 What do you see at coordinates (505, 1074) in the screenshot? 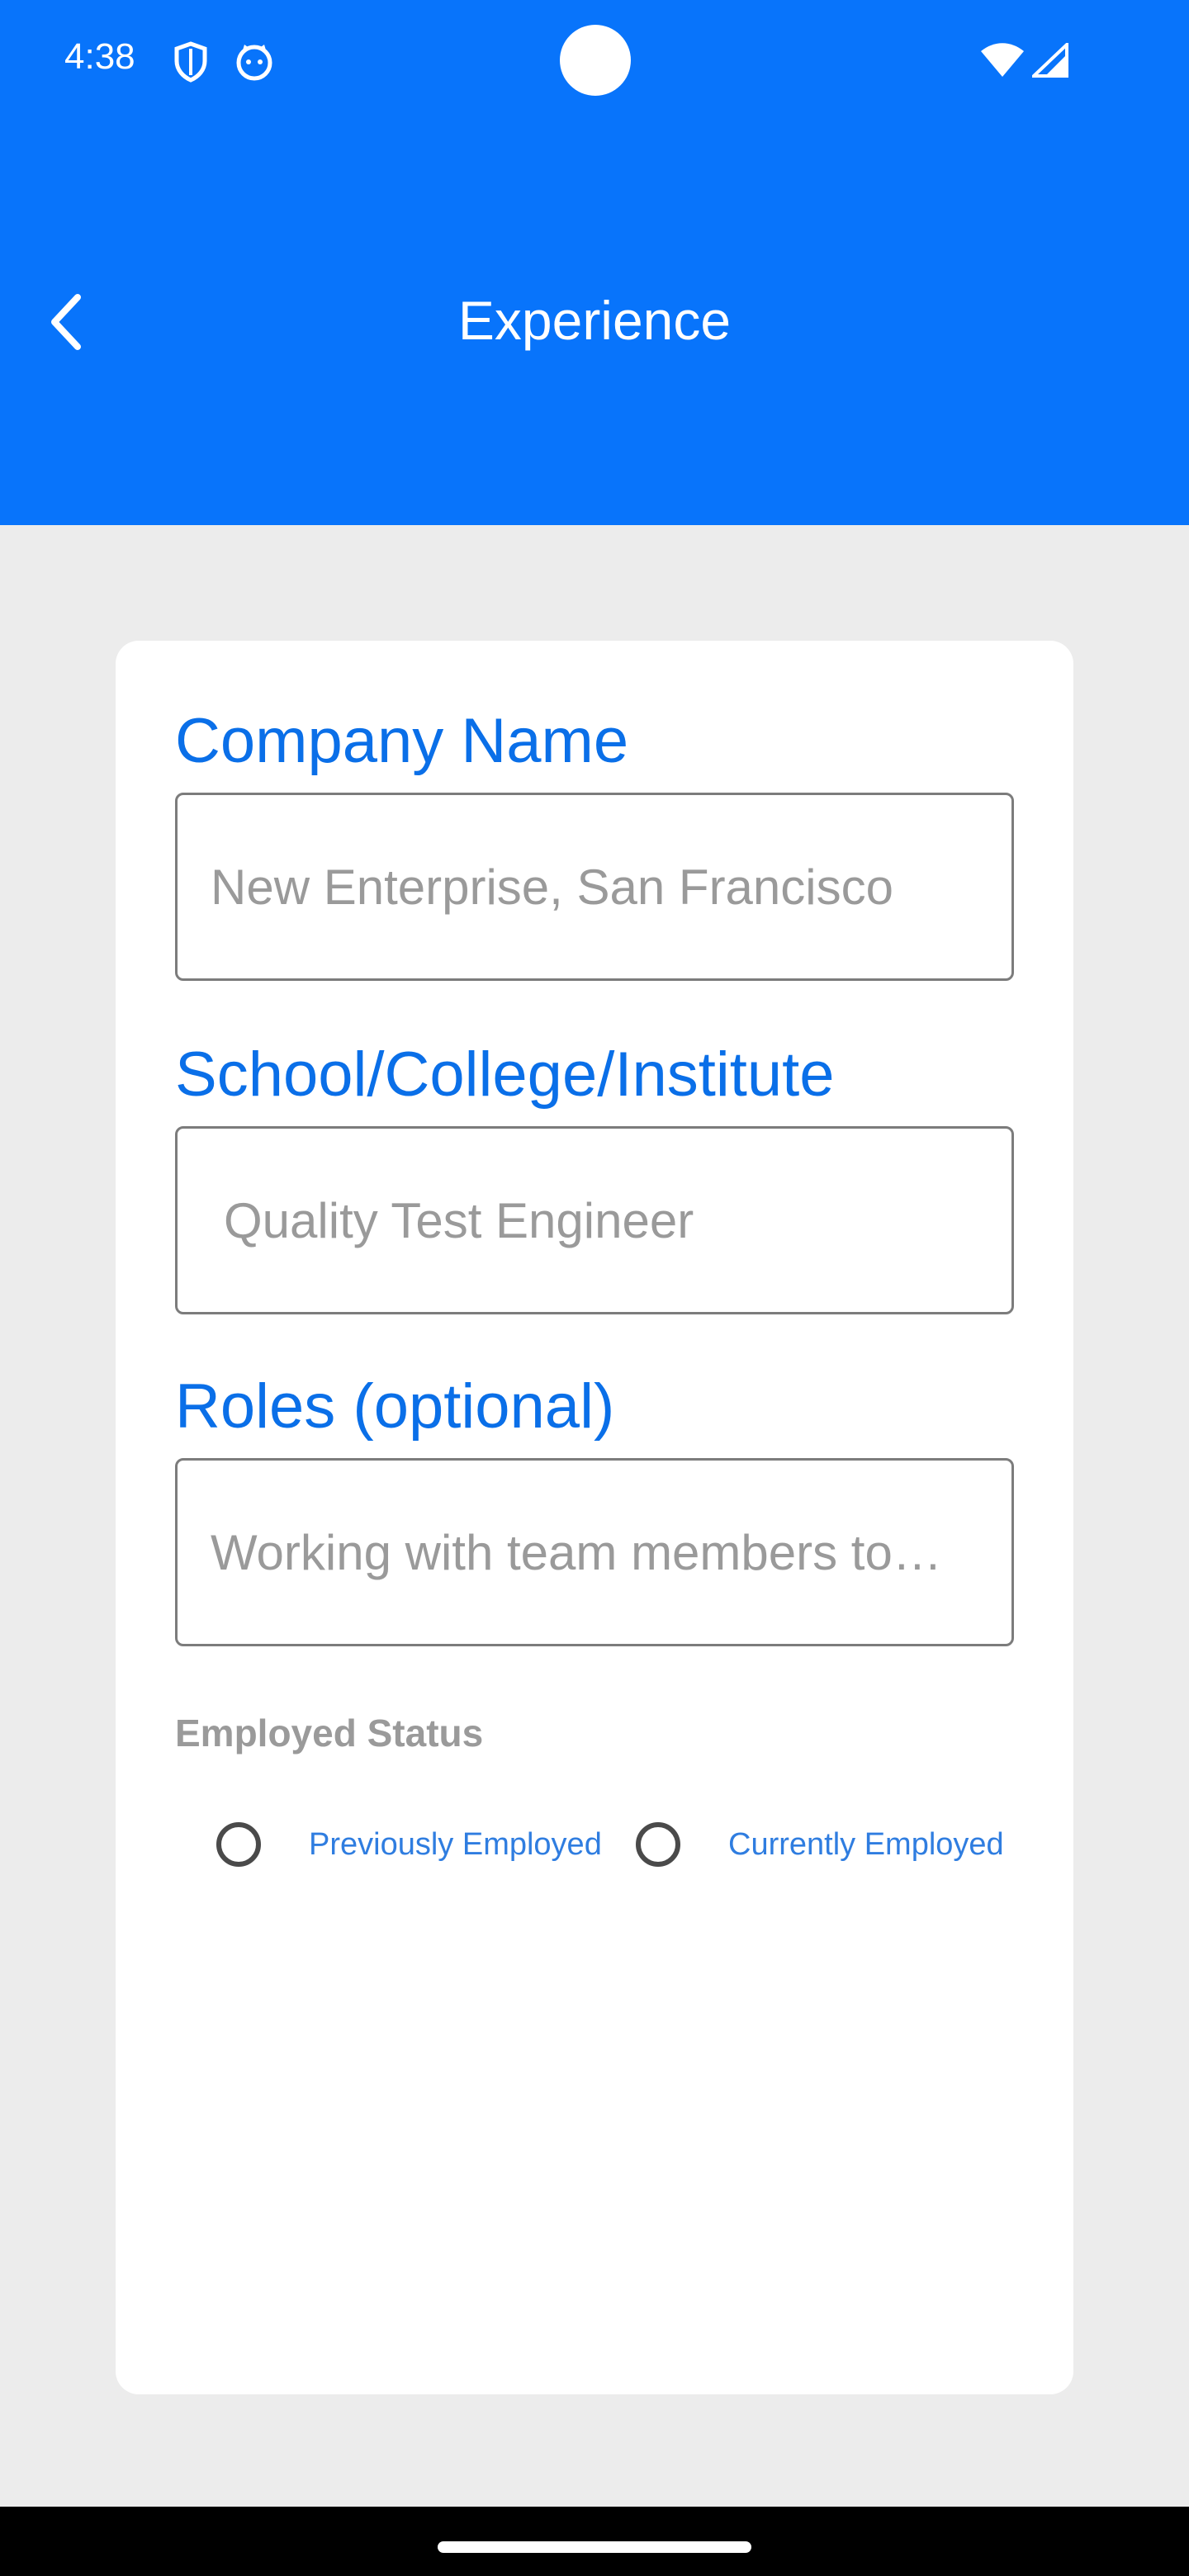
I see `school-label: School/College/Institute` at bounding box center [505, 1074].